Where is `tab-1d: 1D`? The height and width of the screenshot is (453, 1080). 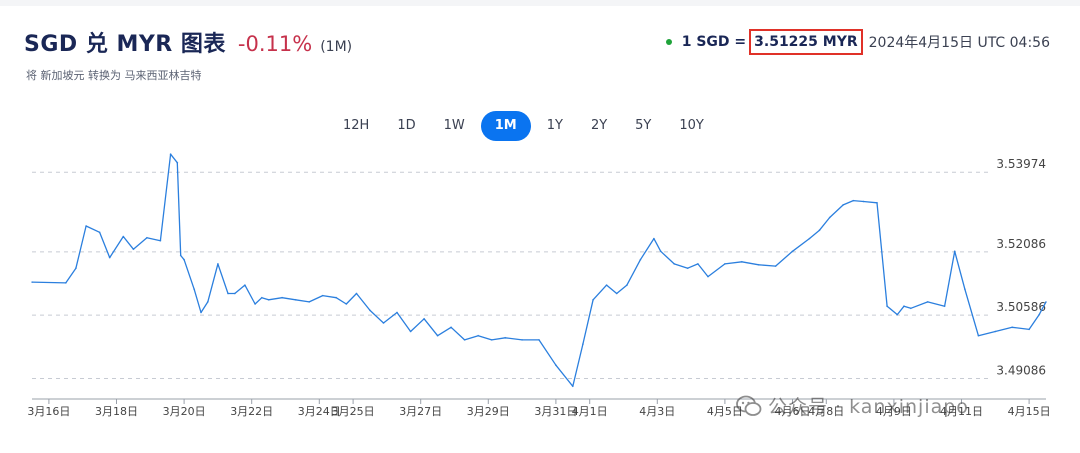
tab-1d: 1D is located at coordinates (406, 126).